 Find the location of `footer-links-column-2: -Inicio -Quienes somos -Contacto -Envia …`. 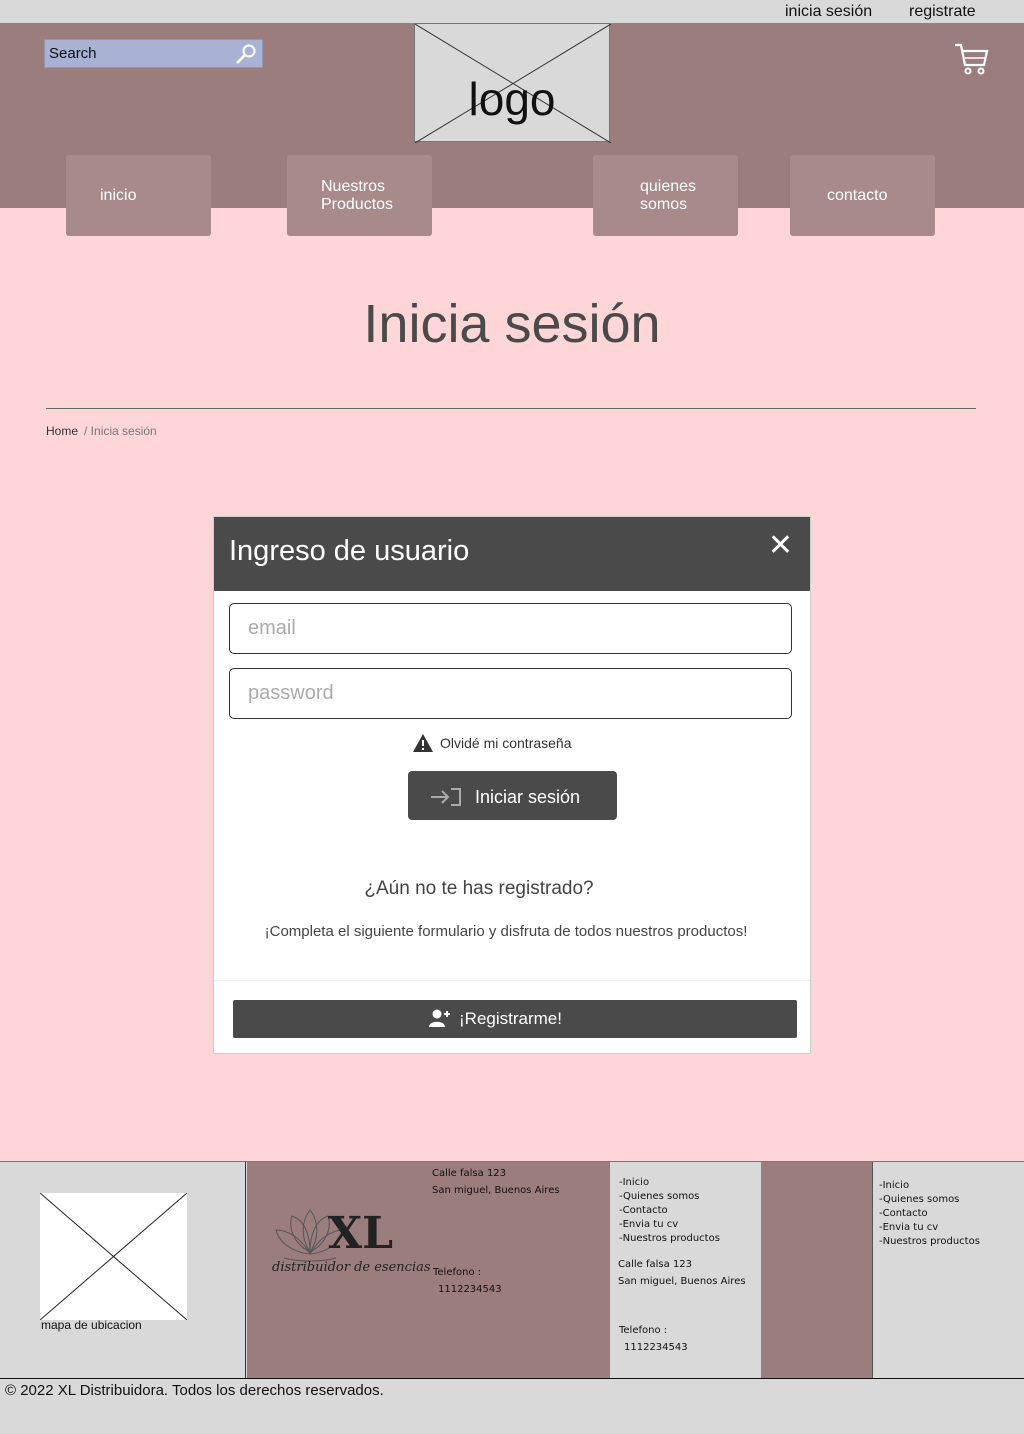

footer-links-column-2: -Inicio -Quienes somos -Contacto -Envia … is located at coordinates (949, 1270).